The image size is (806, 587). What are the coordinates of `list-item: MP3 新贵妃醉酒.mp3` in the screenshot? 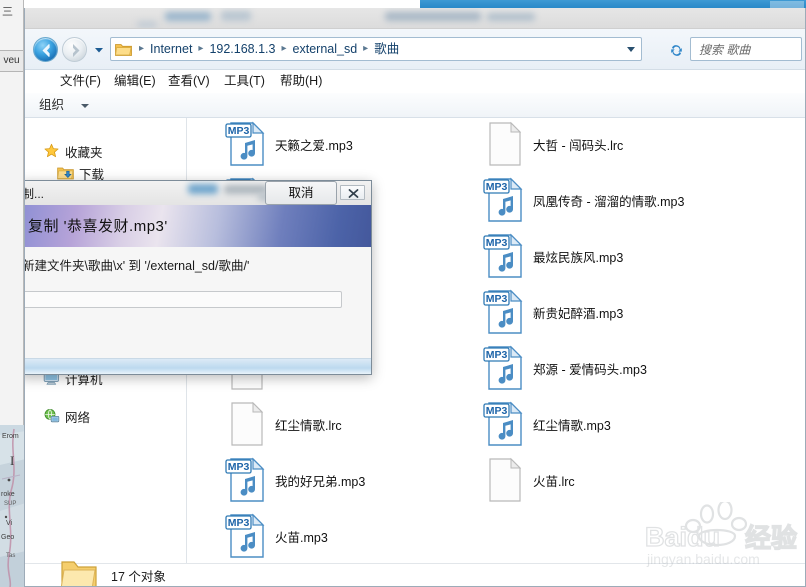 It's located at (553, 312).